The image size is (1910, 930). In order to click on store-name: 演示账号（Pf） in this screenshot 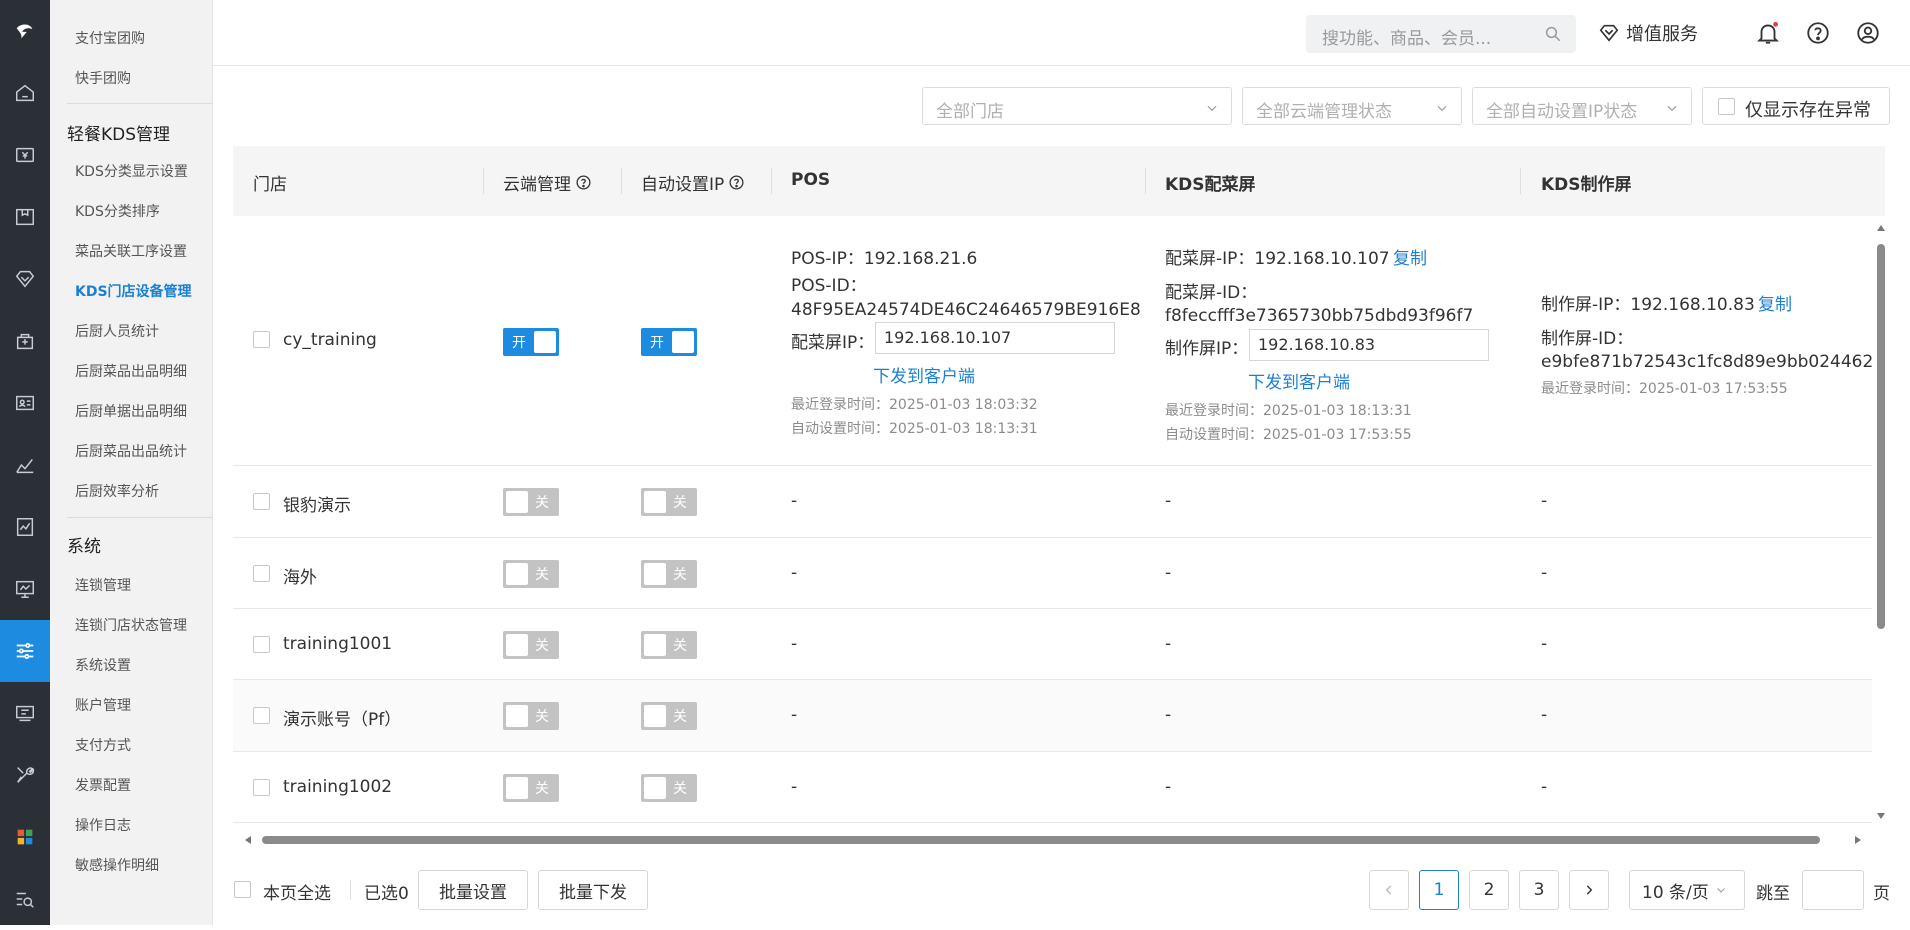, I will do `click(342, 720)`.